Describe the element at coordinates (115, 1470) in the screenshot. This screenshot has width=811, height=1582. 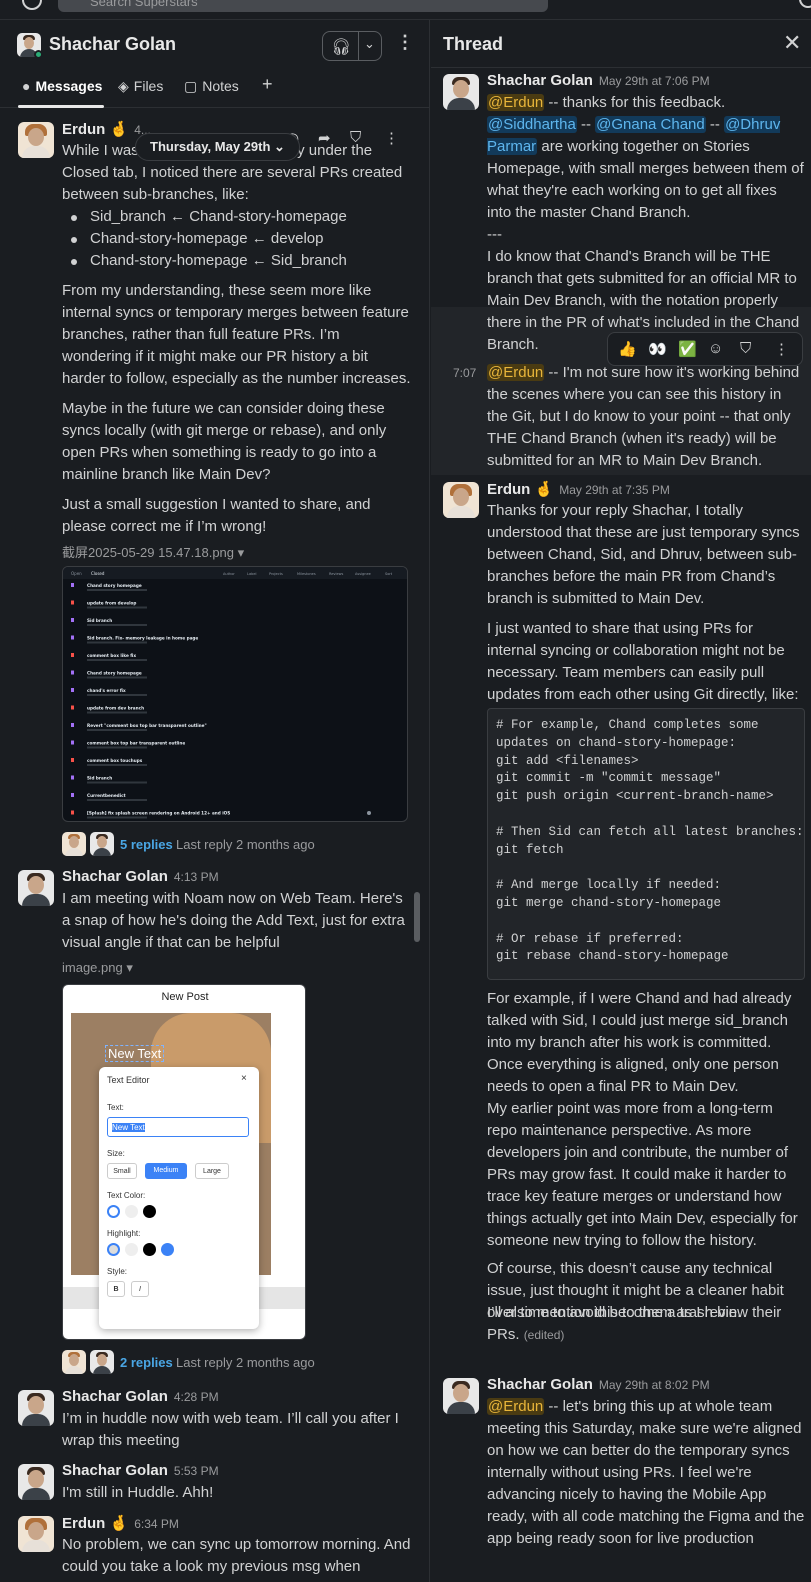
I see `author-name: Shachar Golan` at that location.